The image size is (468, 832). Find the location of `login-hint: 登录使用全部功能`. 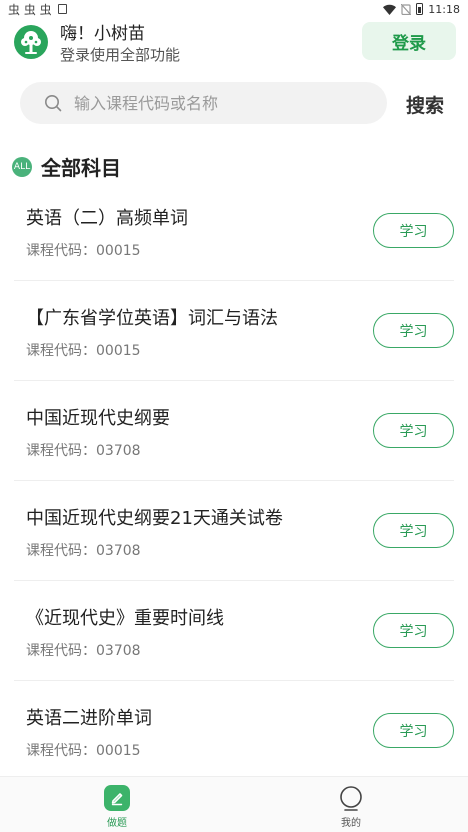

login-hint: 登录使用全部功能 is located at coordinates (120, 54).